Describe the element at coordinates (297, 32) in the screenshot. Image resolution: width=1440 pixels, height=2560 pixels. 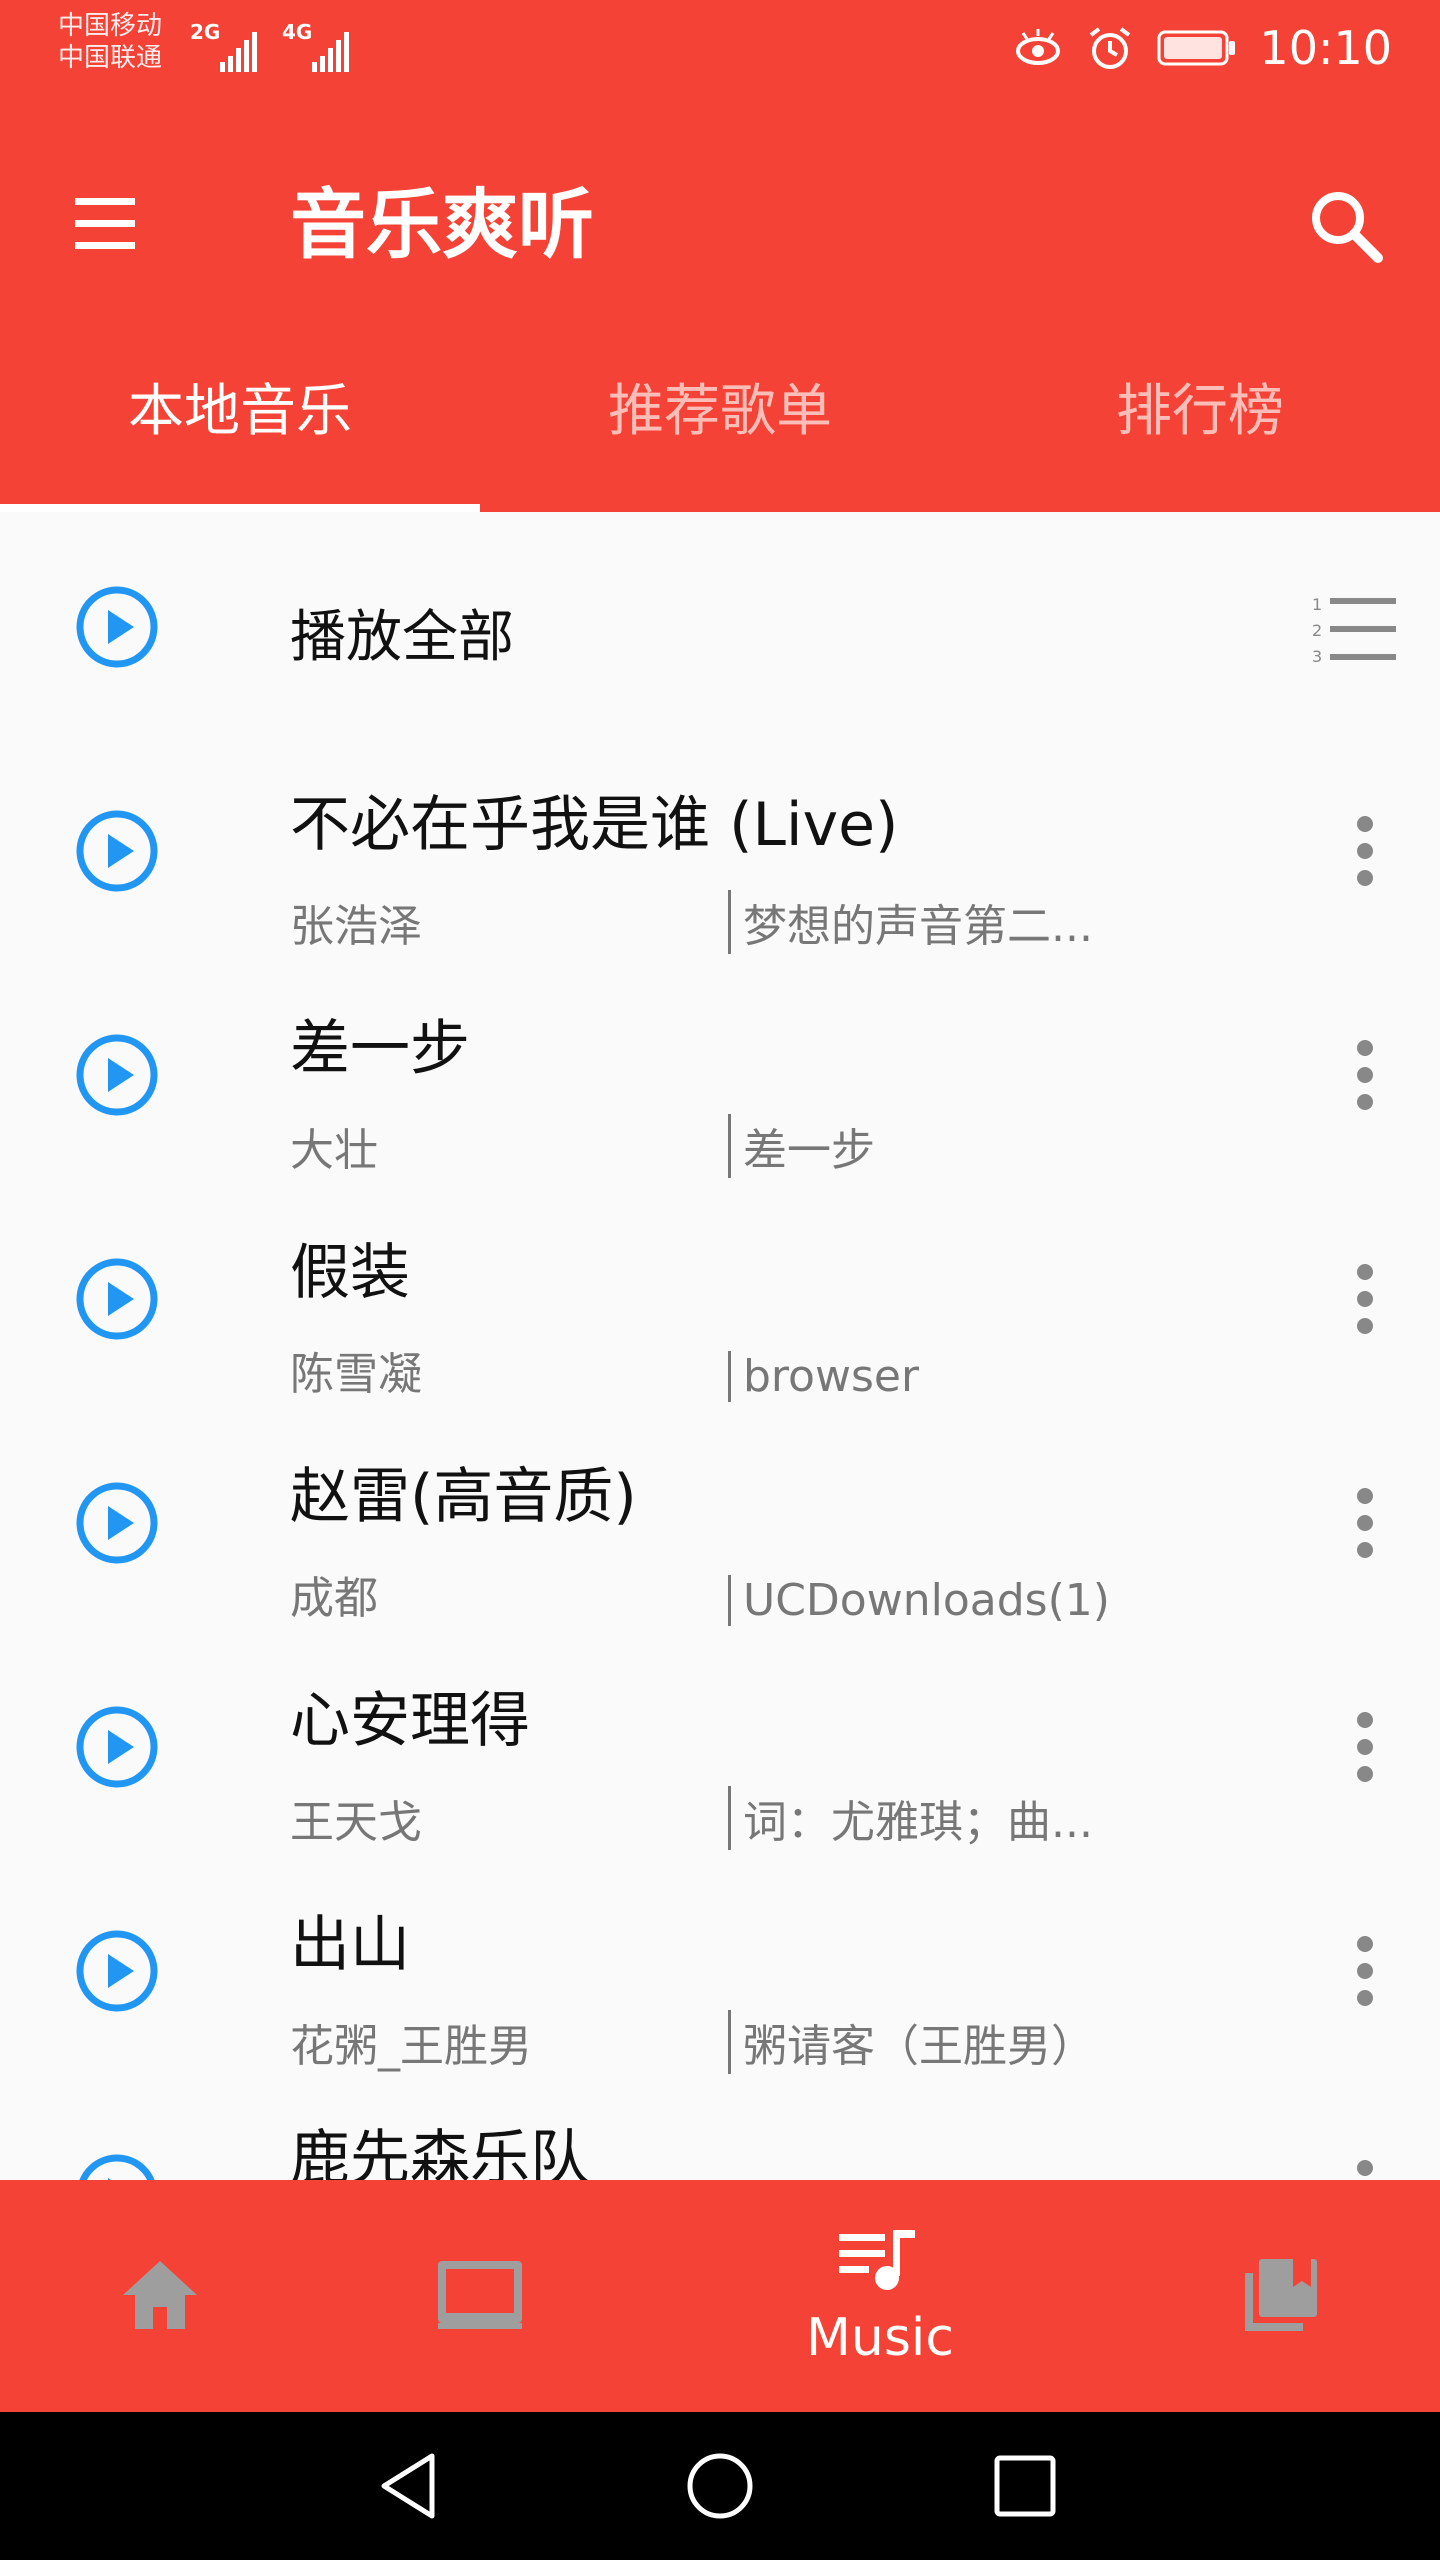
I see `net-label-2: 4G` at that location.